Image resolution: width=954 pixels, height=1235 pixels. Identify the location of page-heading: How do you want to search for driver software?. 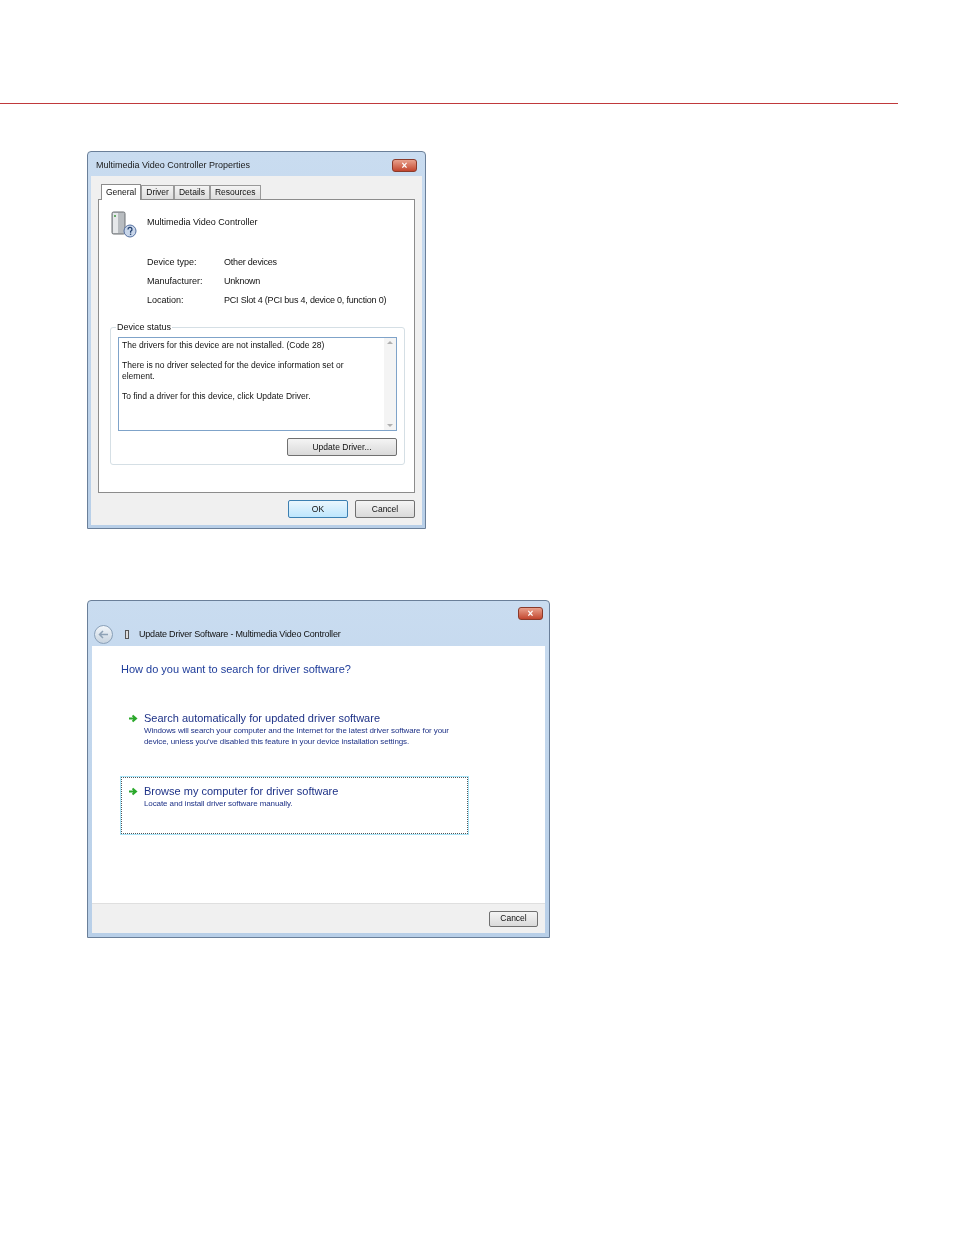
(236, 669).